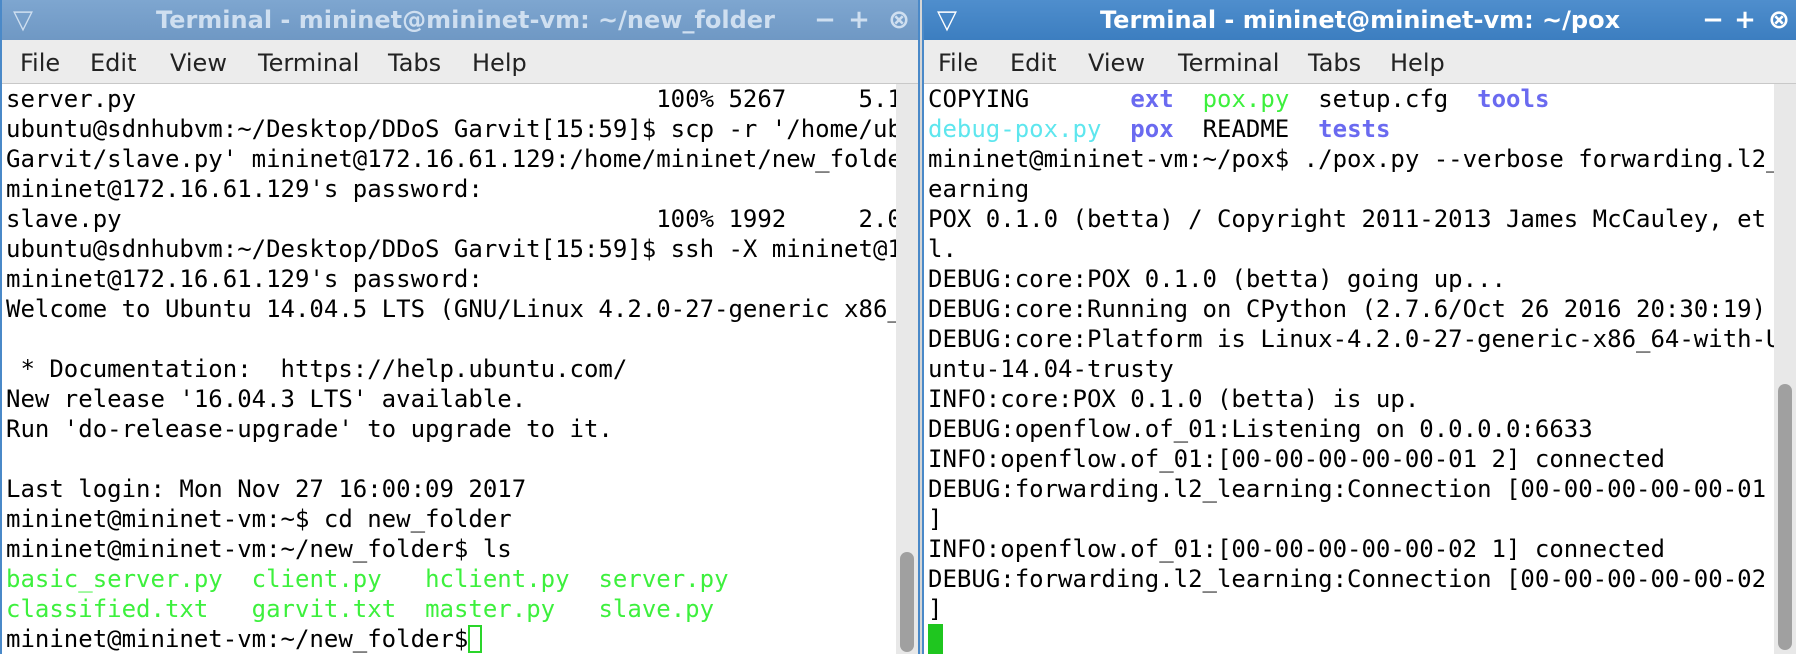  Describe the element at coordinates (107, 609) in the screenshot. I see `file-entry: classified.txt` at that location.